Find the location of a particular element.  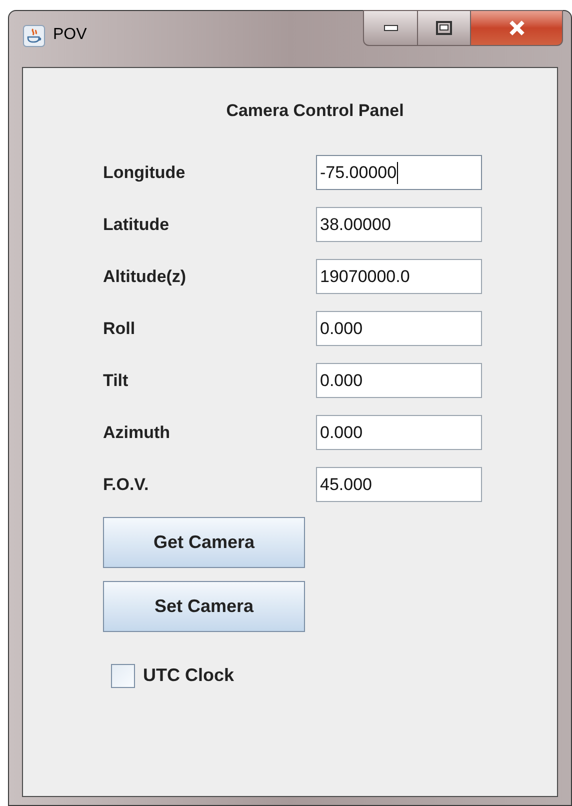

maximize-icon is located at coordinates (444, 28).